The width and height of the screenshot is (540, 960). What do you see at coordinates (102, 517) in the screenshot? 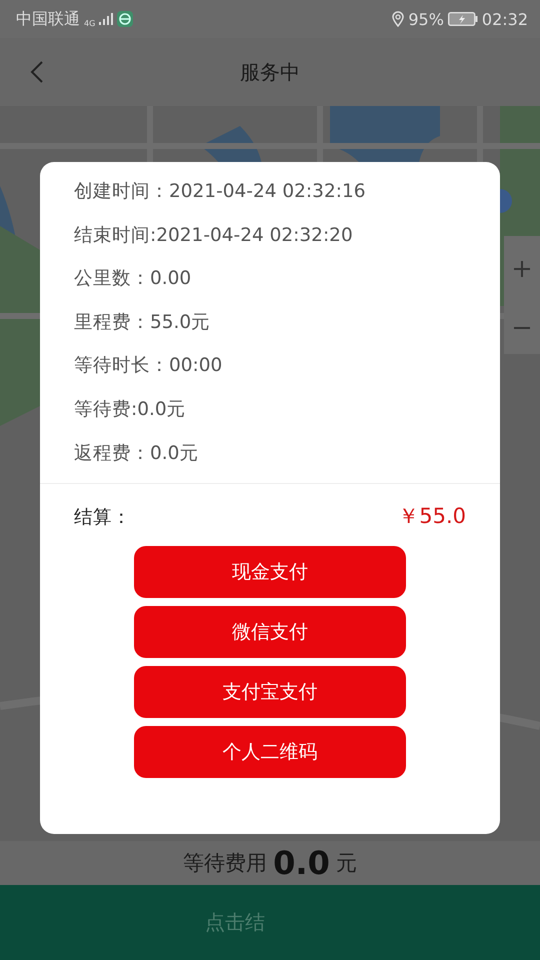
I see `total-label: 结算：` at bounding box center [102, 517].